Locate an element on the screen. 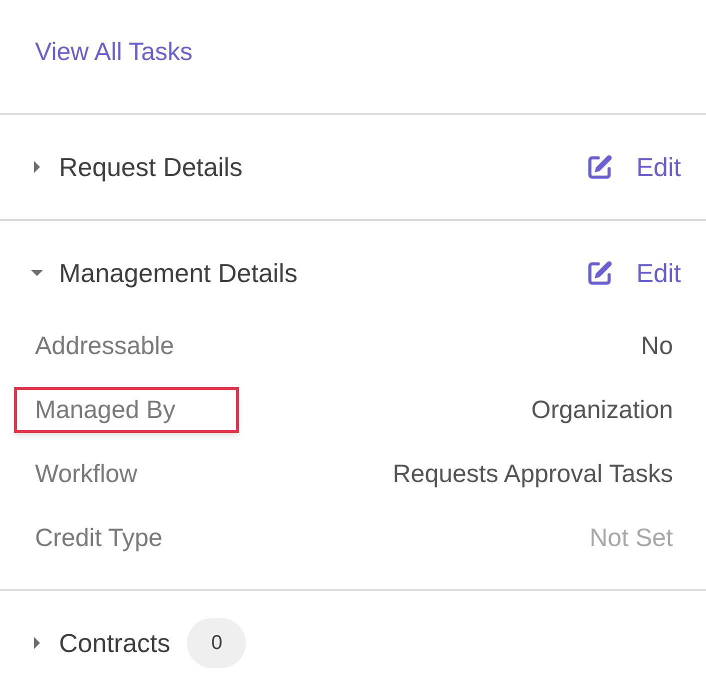 Image resolution: width=706 pixels, height=700 pixels. section-title: Contracts is located at coordinates (114, 643).